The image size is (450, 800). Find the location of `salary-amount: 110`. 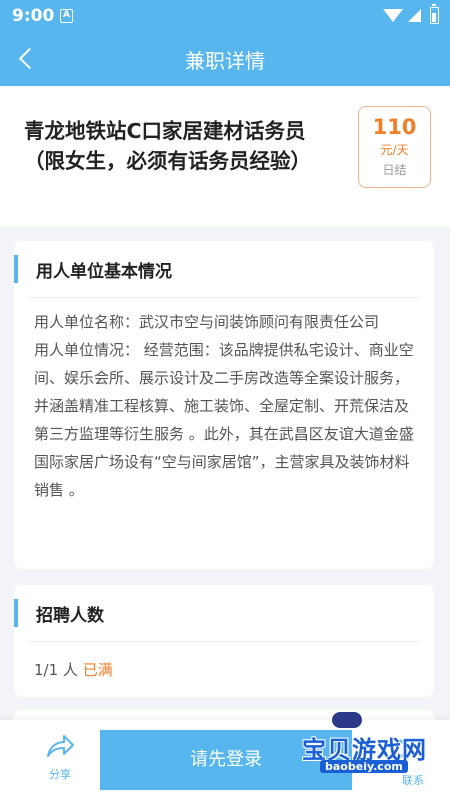

salary-amount: 110 is located at coordinates (394, 127).